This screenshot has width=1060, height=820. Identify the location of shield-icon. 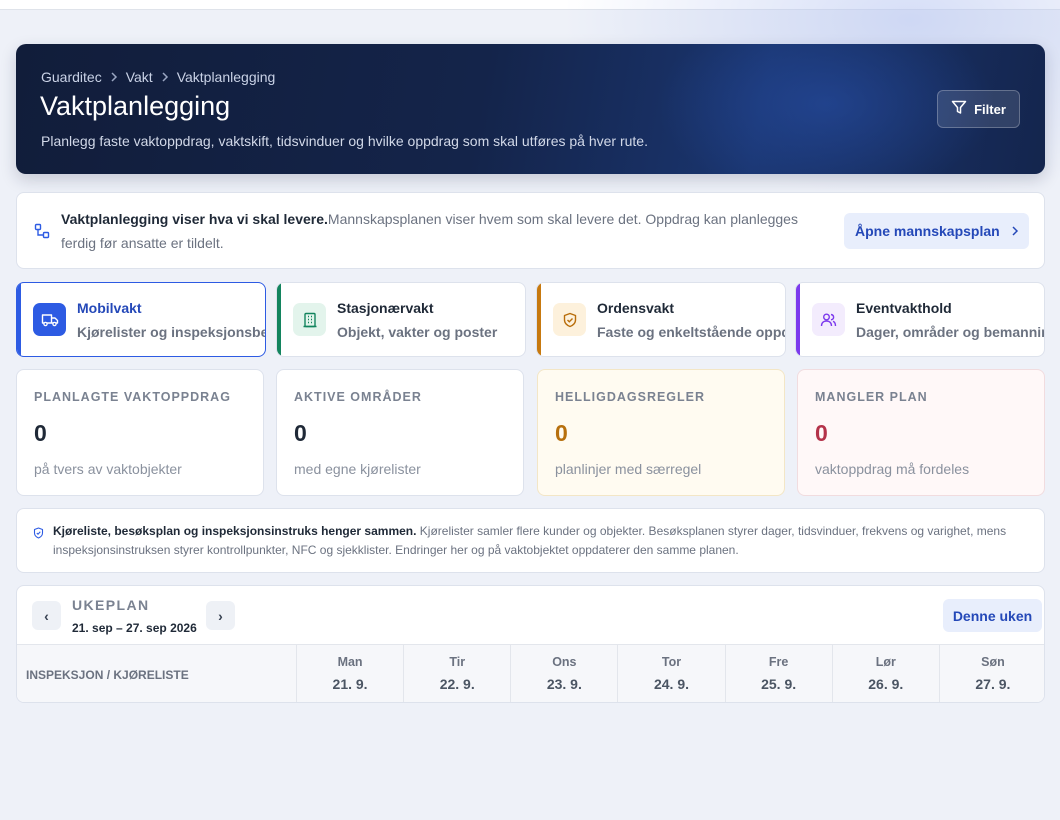
(569, 319).